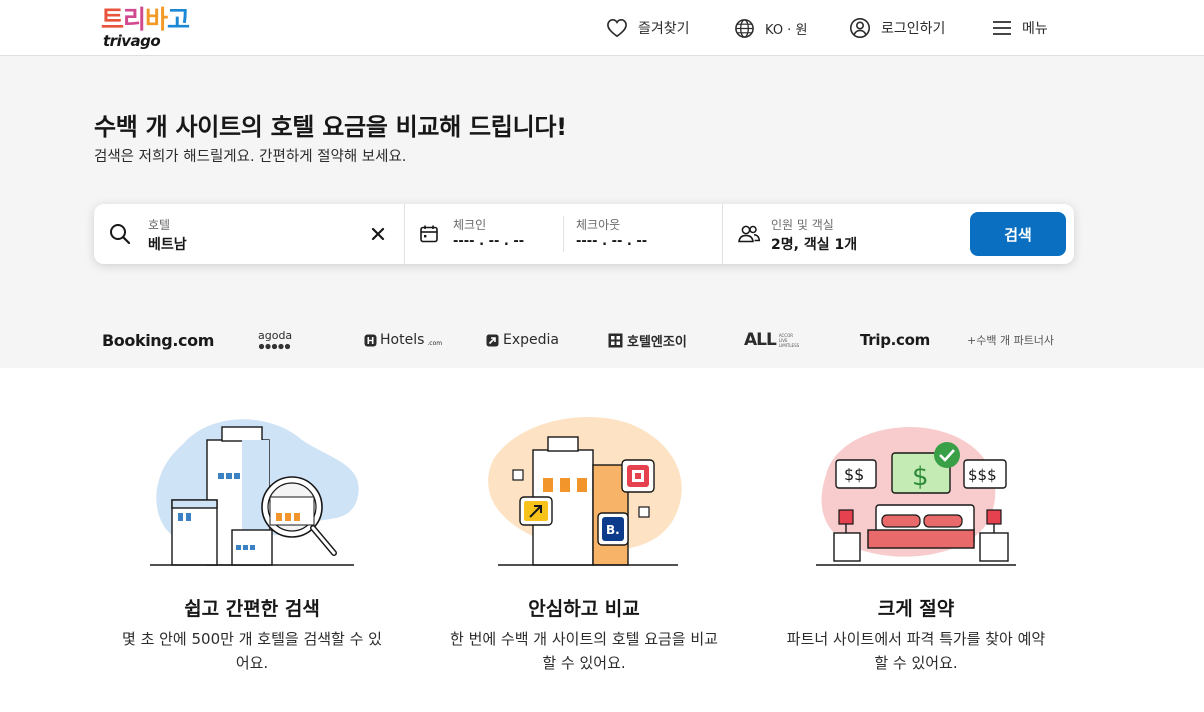 The width and height of the screenshot is (1204, 712). What do you see at coordinates (613, 530) in the screenshot?
I see `booking-badge-text: B.` at bounding box center [613, 530].